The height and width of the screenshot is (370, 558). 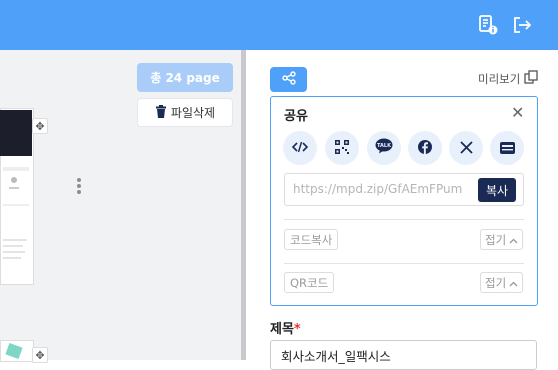 I want to click on title-input: 회사소개서_일팩시스, so click(x=403, y=355).